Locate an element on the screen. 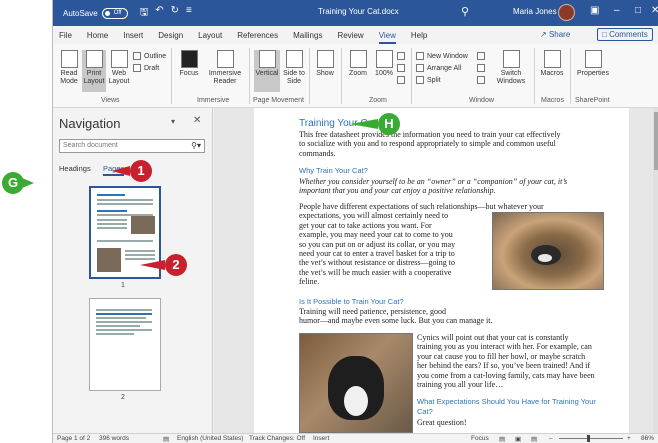  insert-mode-status: Insert is located at coordinates (321, 438).